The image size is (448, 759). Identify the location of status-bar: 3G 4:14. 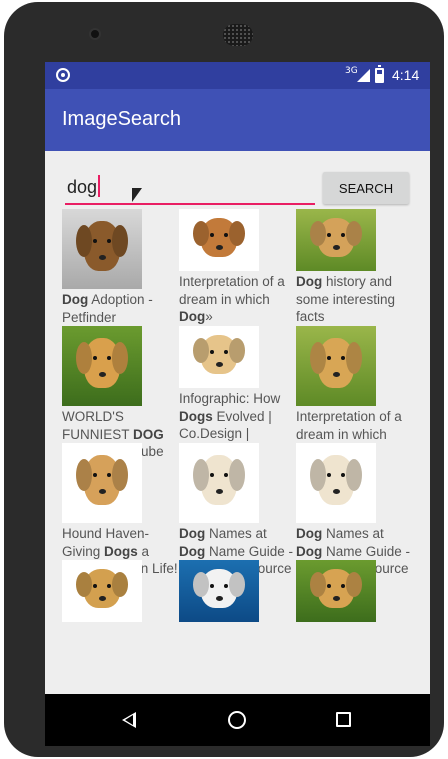
(237, 75).